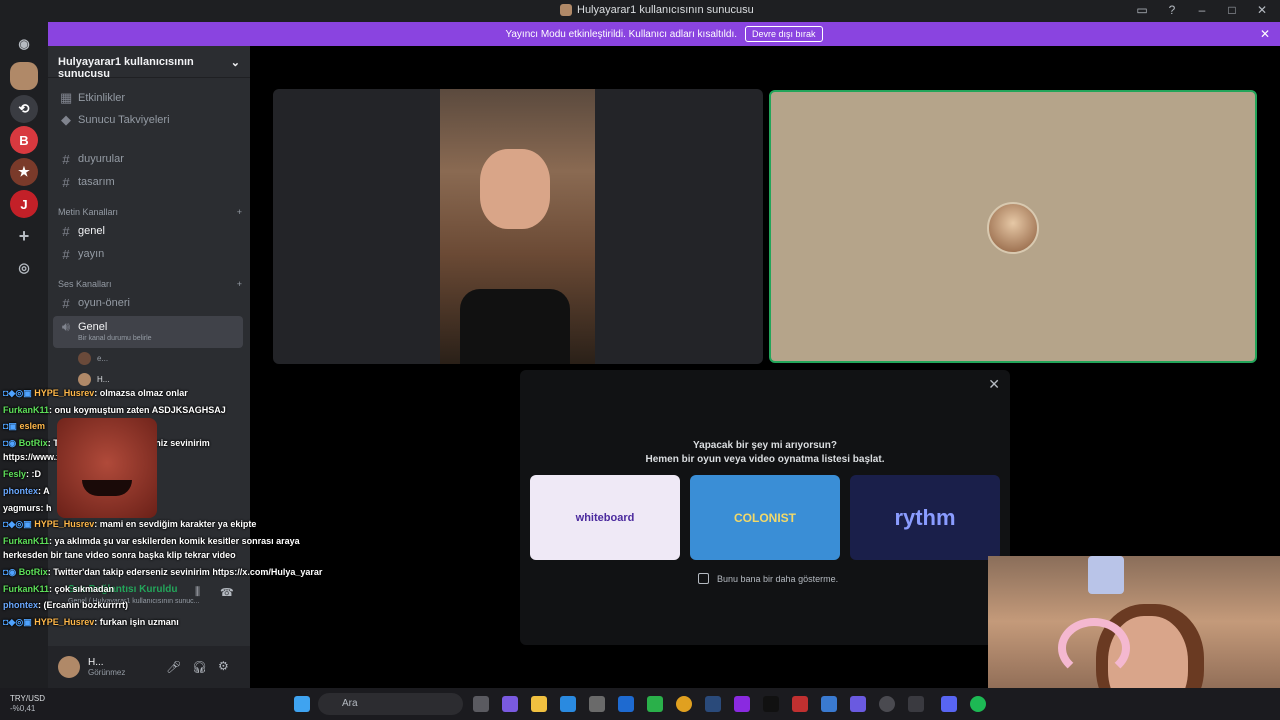 The image size is (1280, 720). Describe the element at coordinates (566, 10) in the screenshot. I see `server-avatar-icon` at that location.